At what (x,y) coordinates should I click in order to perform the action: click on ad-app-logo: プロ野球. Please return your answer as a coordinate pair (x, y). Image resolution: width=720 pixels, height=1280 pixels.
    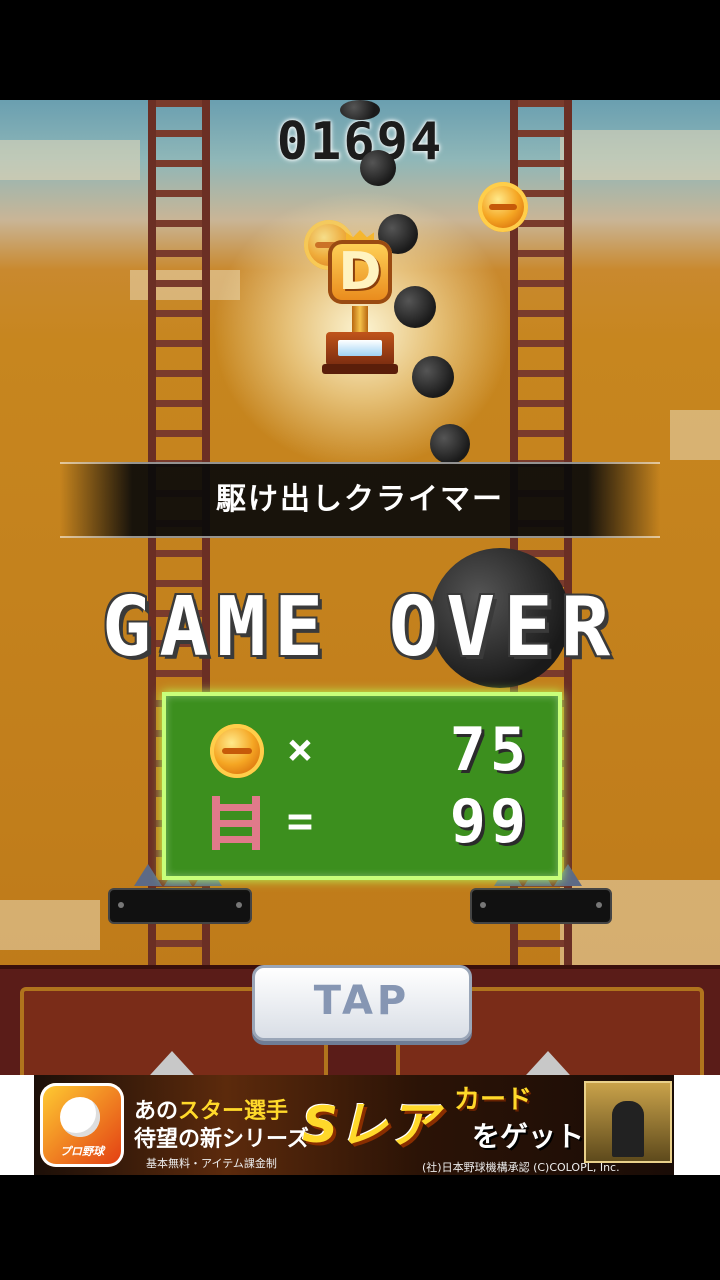
    Looking at the image, I should click on (82, 1125).